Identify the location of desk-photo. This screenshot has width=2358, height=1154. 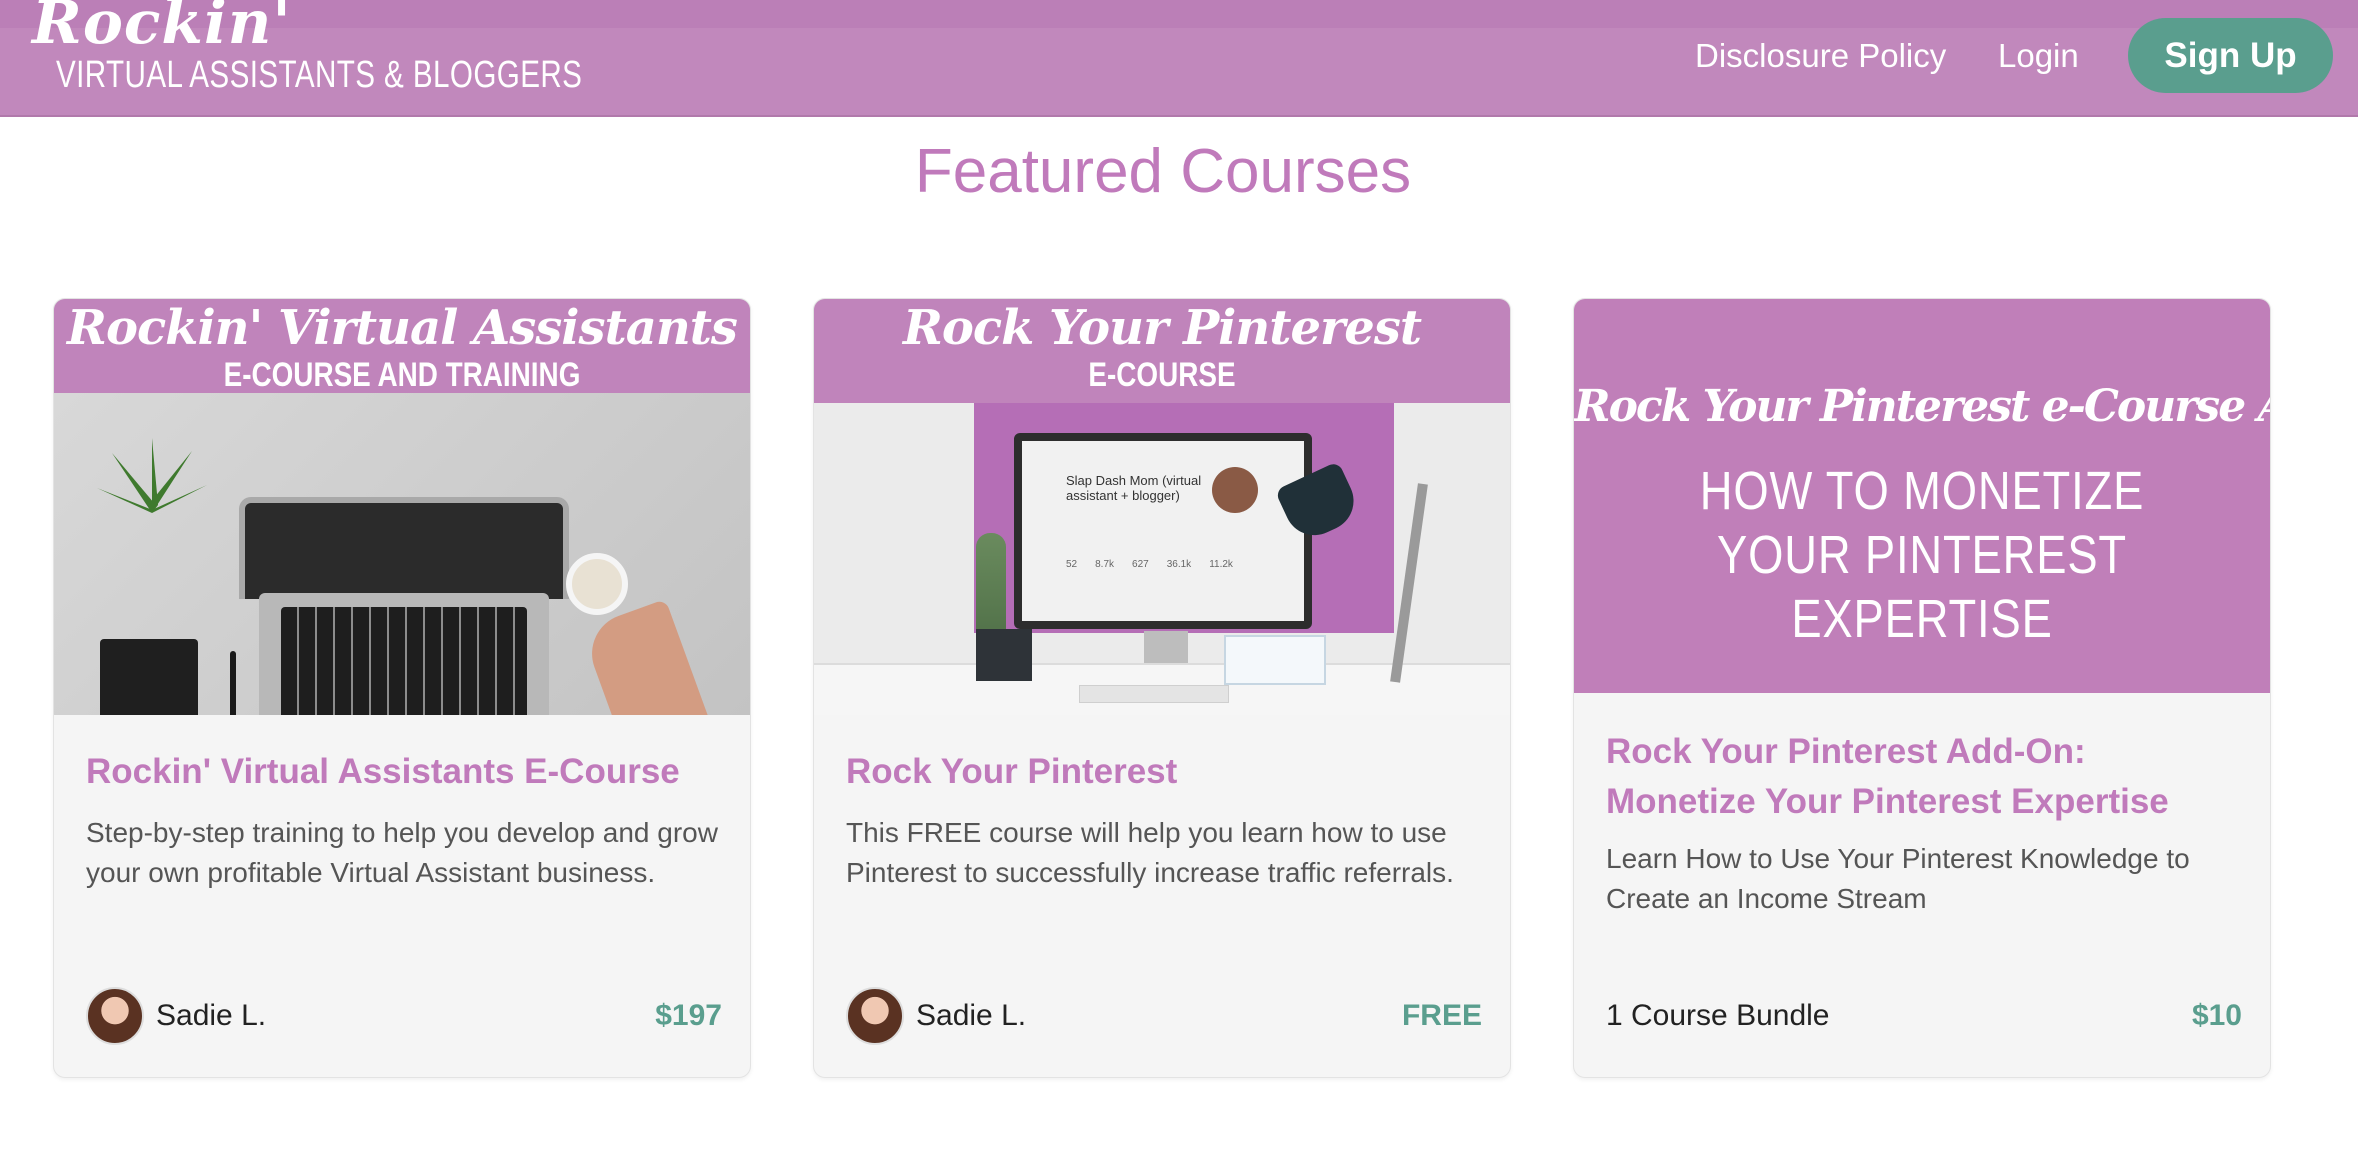
(402, 554).